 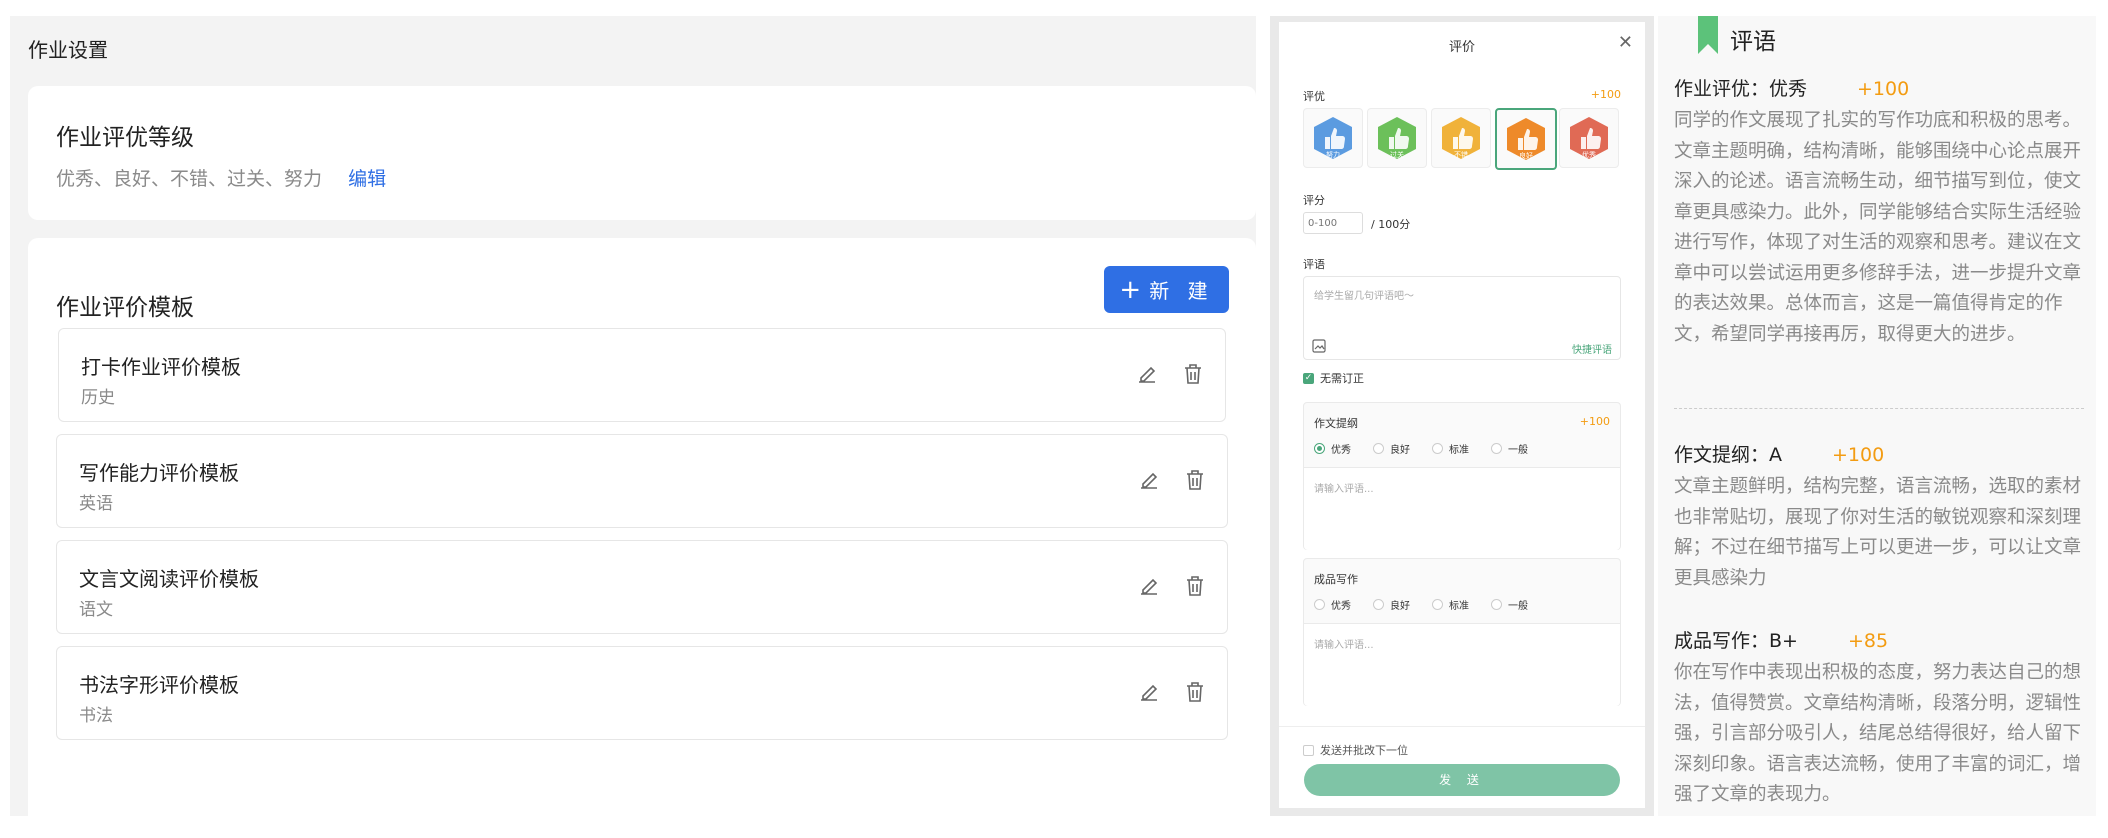 I want to click on badge-icon: 努力, so click(x=1333, y=138).